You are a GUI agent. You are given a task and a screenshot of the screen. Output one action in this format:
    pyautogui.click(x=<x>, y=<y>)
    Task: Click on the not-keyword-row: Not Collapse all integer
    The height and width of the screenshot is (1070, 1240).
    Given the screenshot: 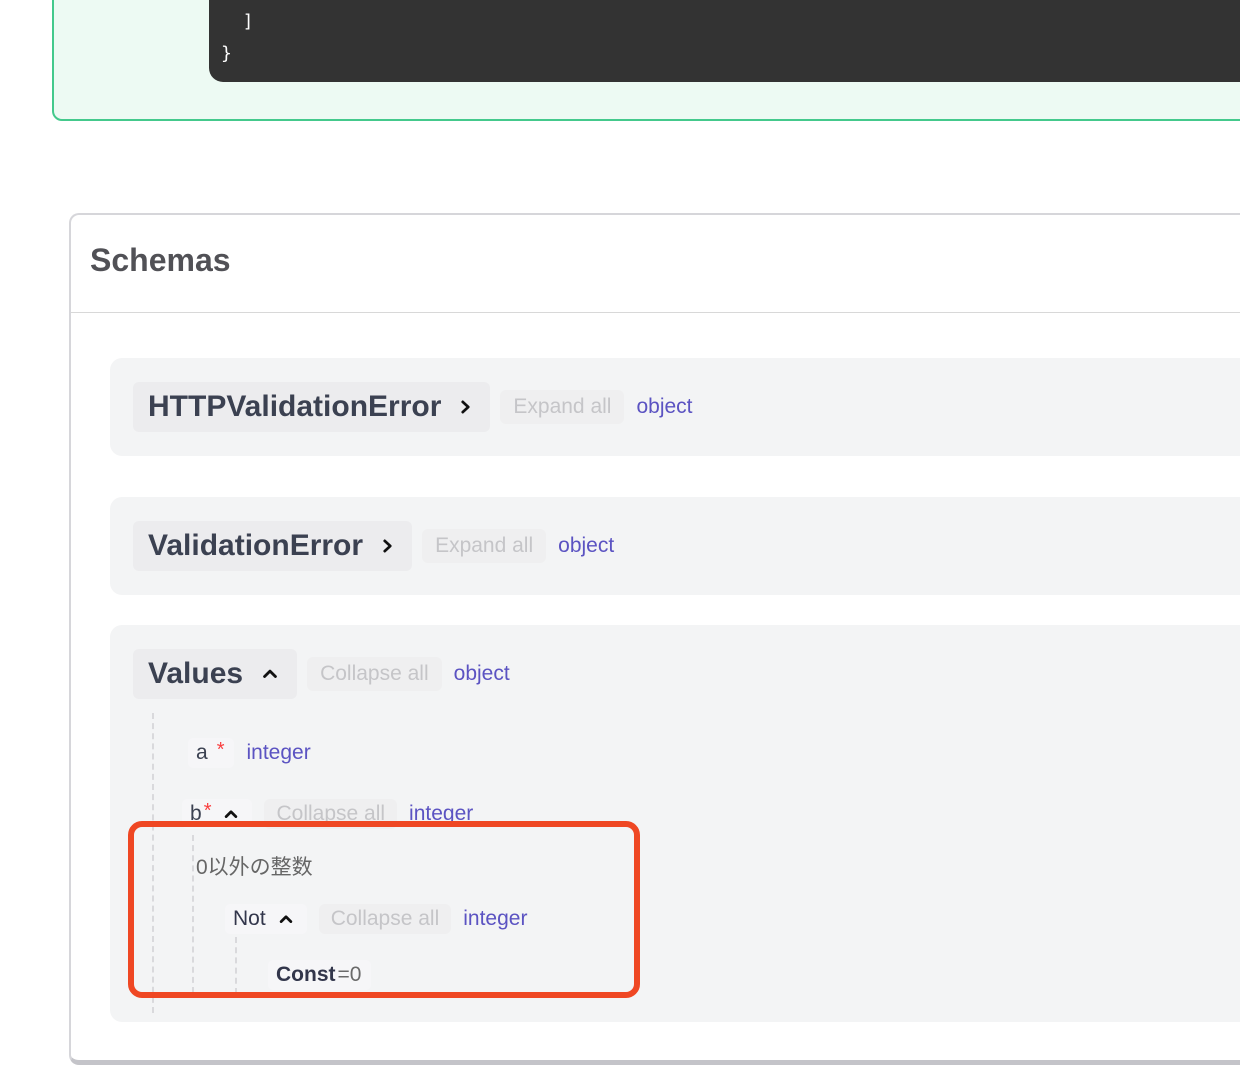 What is the action you would take?
    pyautogui.click(x=732, y=919)
    